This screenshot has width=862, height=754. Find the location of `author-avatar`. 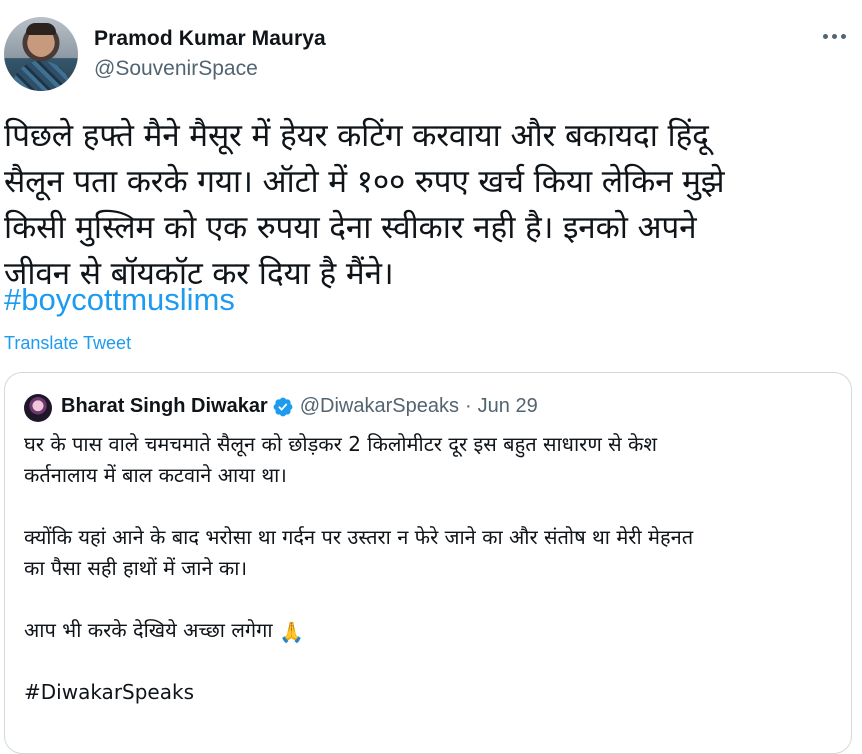

author-avatar is located at coordinates (41, 54).